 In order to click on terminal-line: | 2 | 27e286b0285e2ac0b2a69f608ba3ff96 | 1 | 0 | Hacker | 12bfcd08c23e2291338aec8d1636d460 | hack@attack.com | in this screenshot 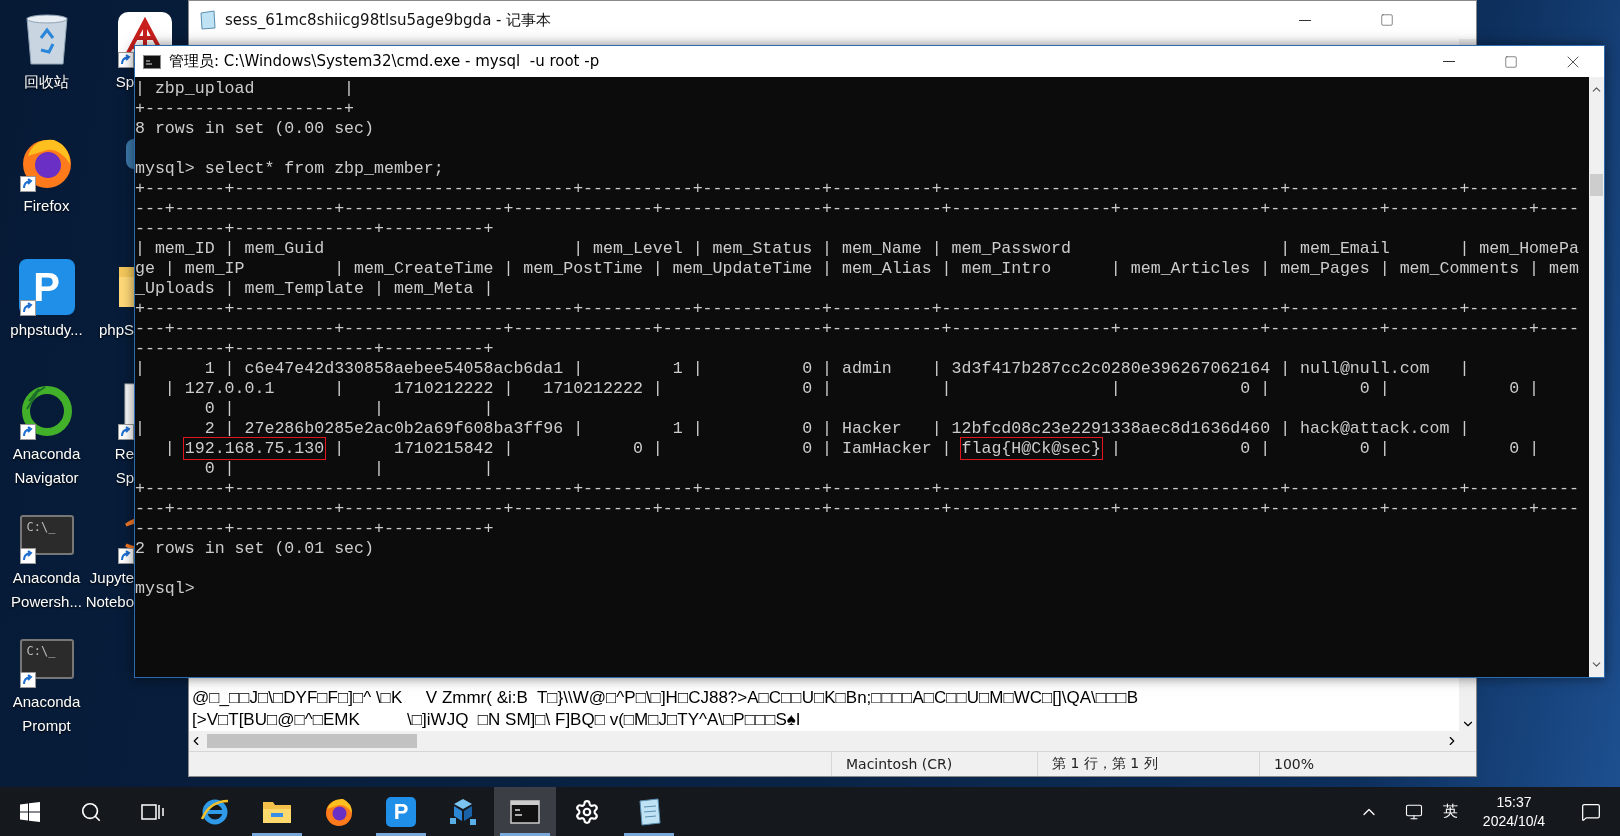, I will do `click(803, 429)`.